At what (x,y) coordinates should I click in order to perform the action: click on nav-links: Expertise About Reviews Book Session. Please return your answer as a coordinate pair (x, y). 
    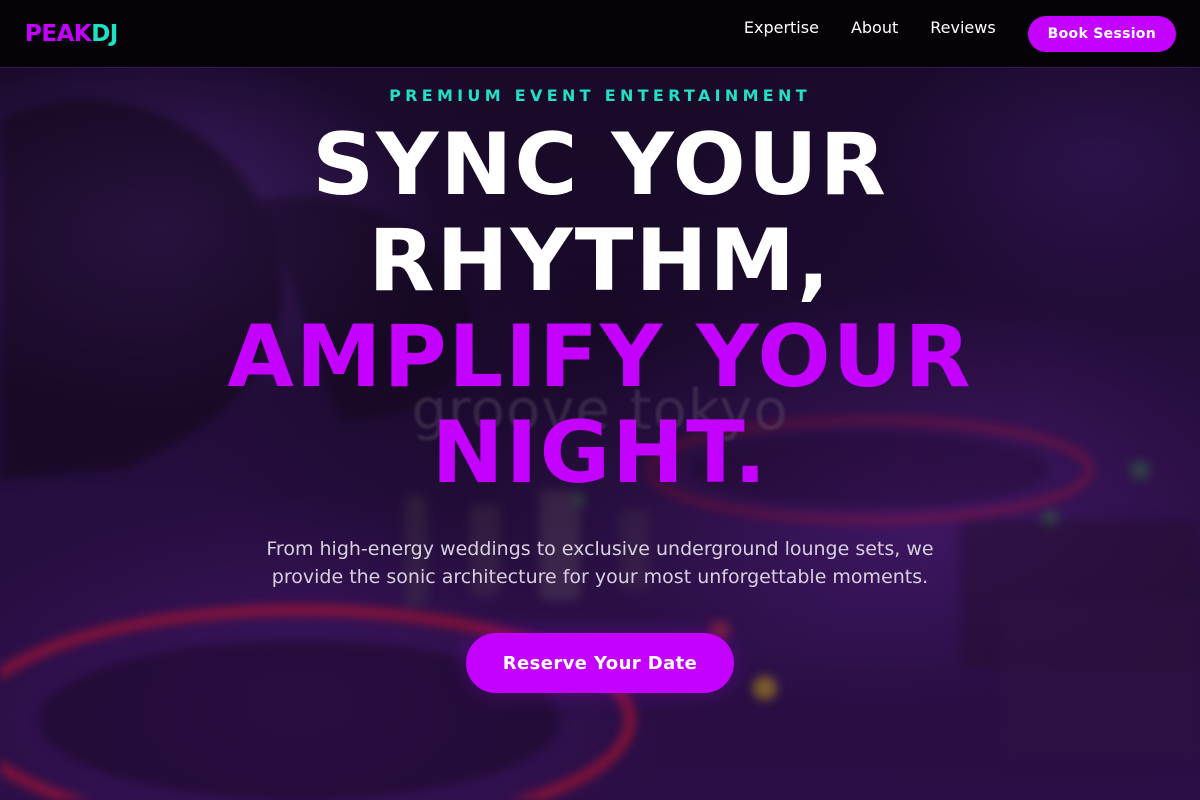
    Looking at the image, I should click on (960, 33).